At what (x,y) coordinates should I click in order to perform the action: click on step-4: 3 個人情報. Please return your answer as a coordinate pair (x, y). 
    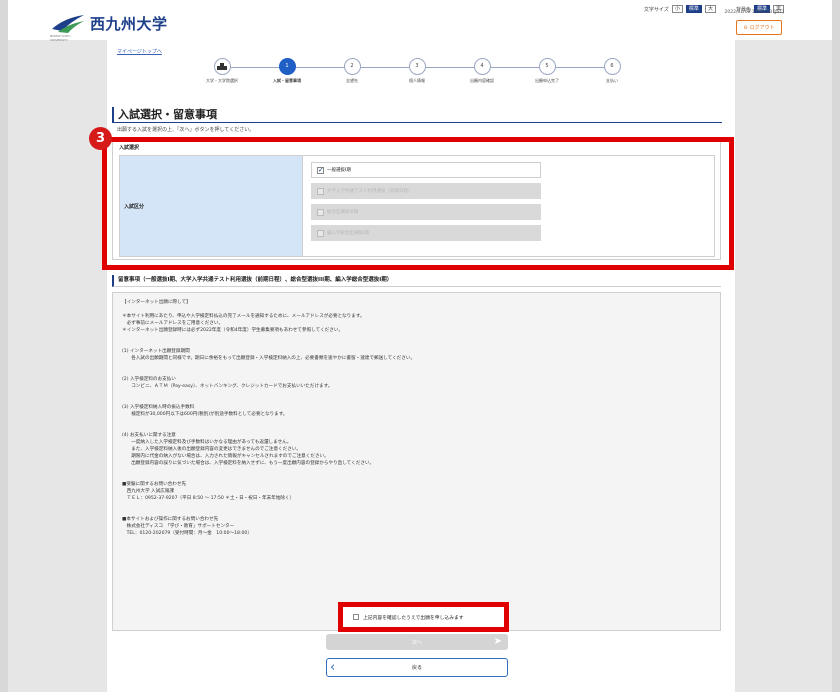
    Looking at the image, I should click on (417, 71).